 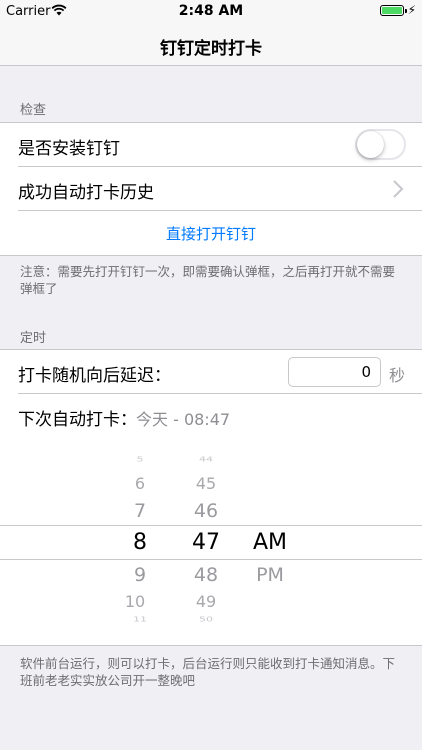 I want to click on toggle-knob, so click(x=370, y=144).